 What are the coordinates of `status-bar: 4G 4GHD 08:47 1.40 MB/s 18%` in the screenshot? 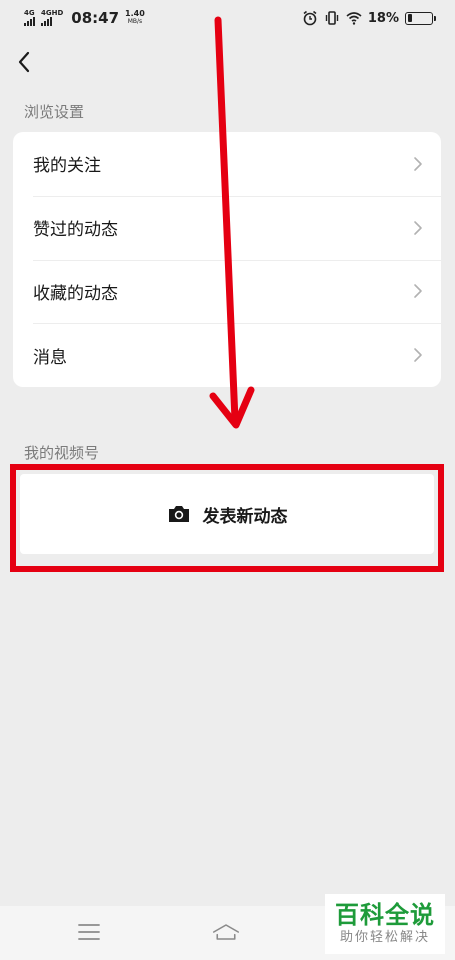 It's located at (227, 18).